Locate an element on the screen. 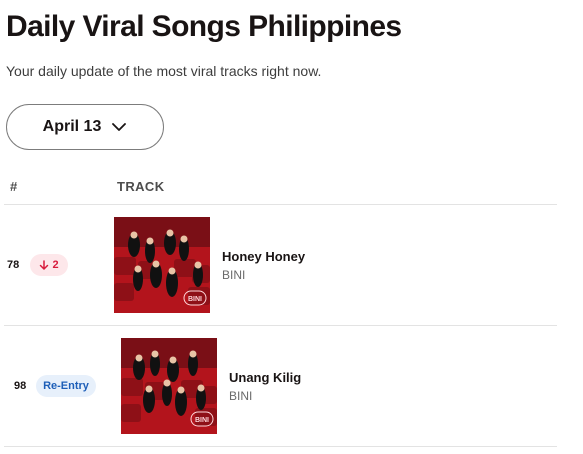 The width and height of the screenshot is (583, 454). page-title: Daily Viral Songs Philippines is located at coordinates (204, 26).